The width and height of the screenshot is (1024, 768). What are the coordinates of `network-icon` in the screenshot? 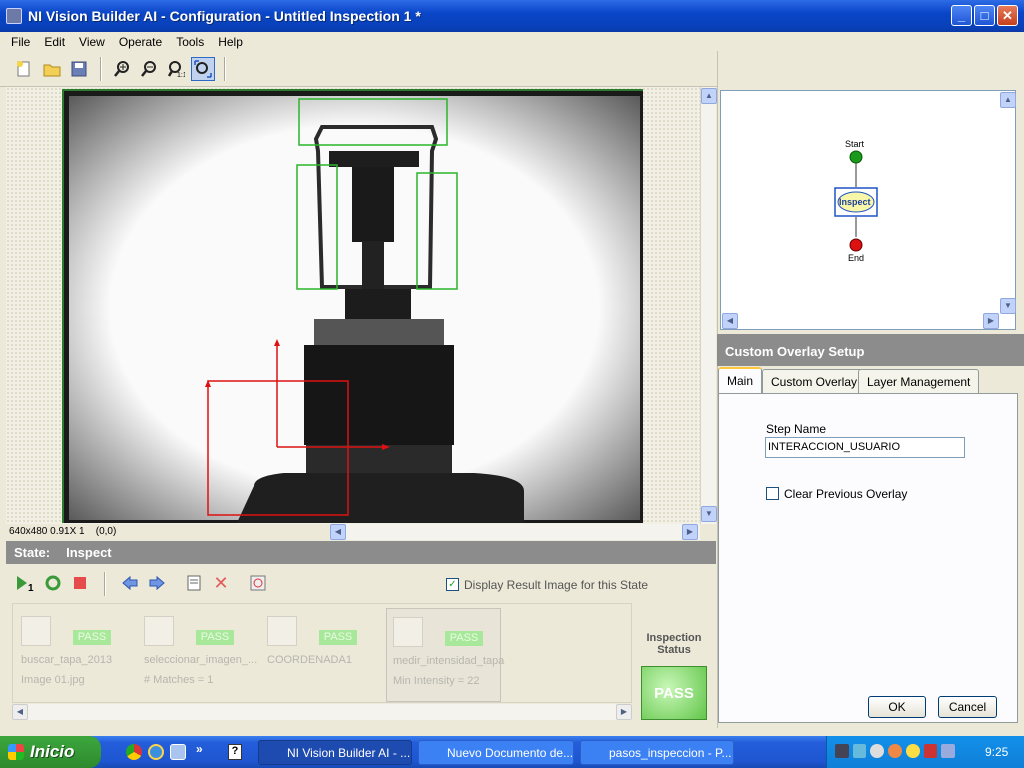 It's located at (842, 751).